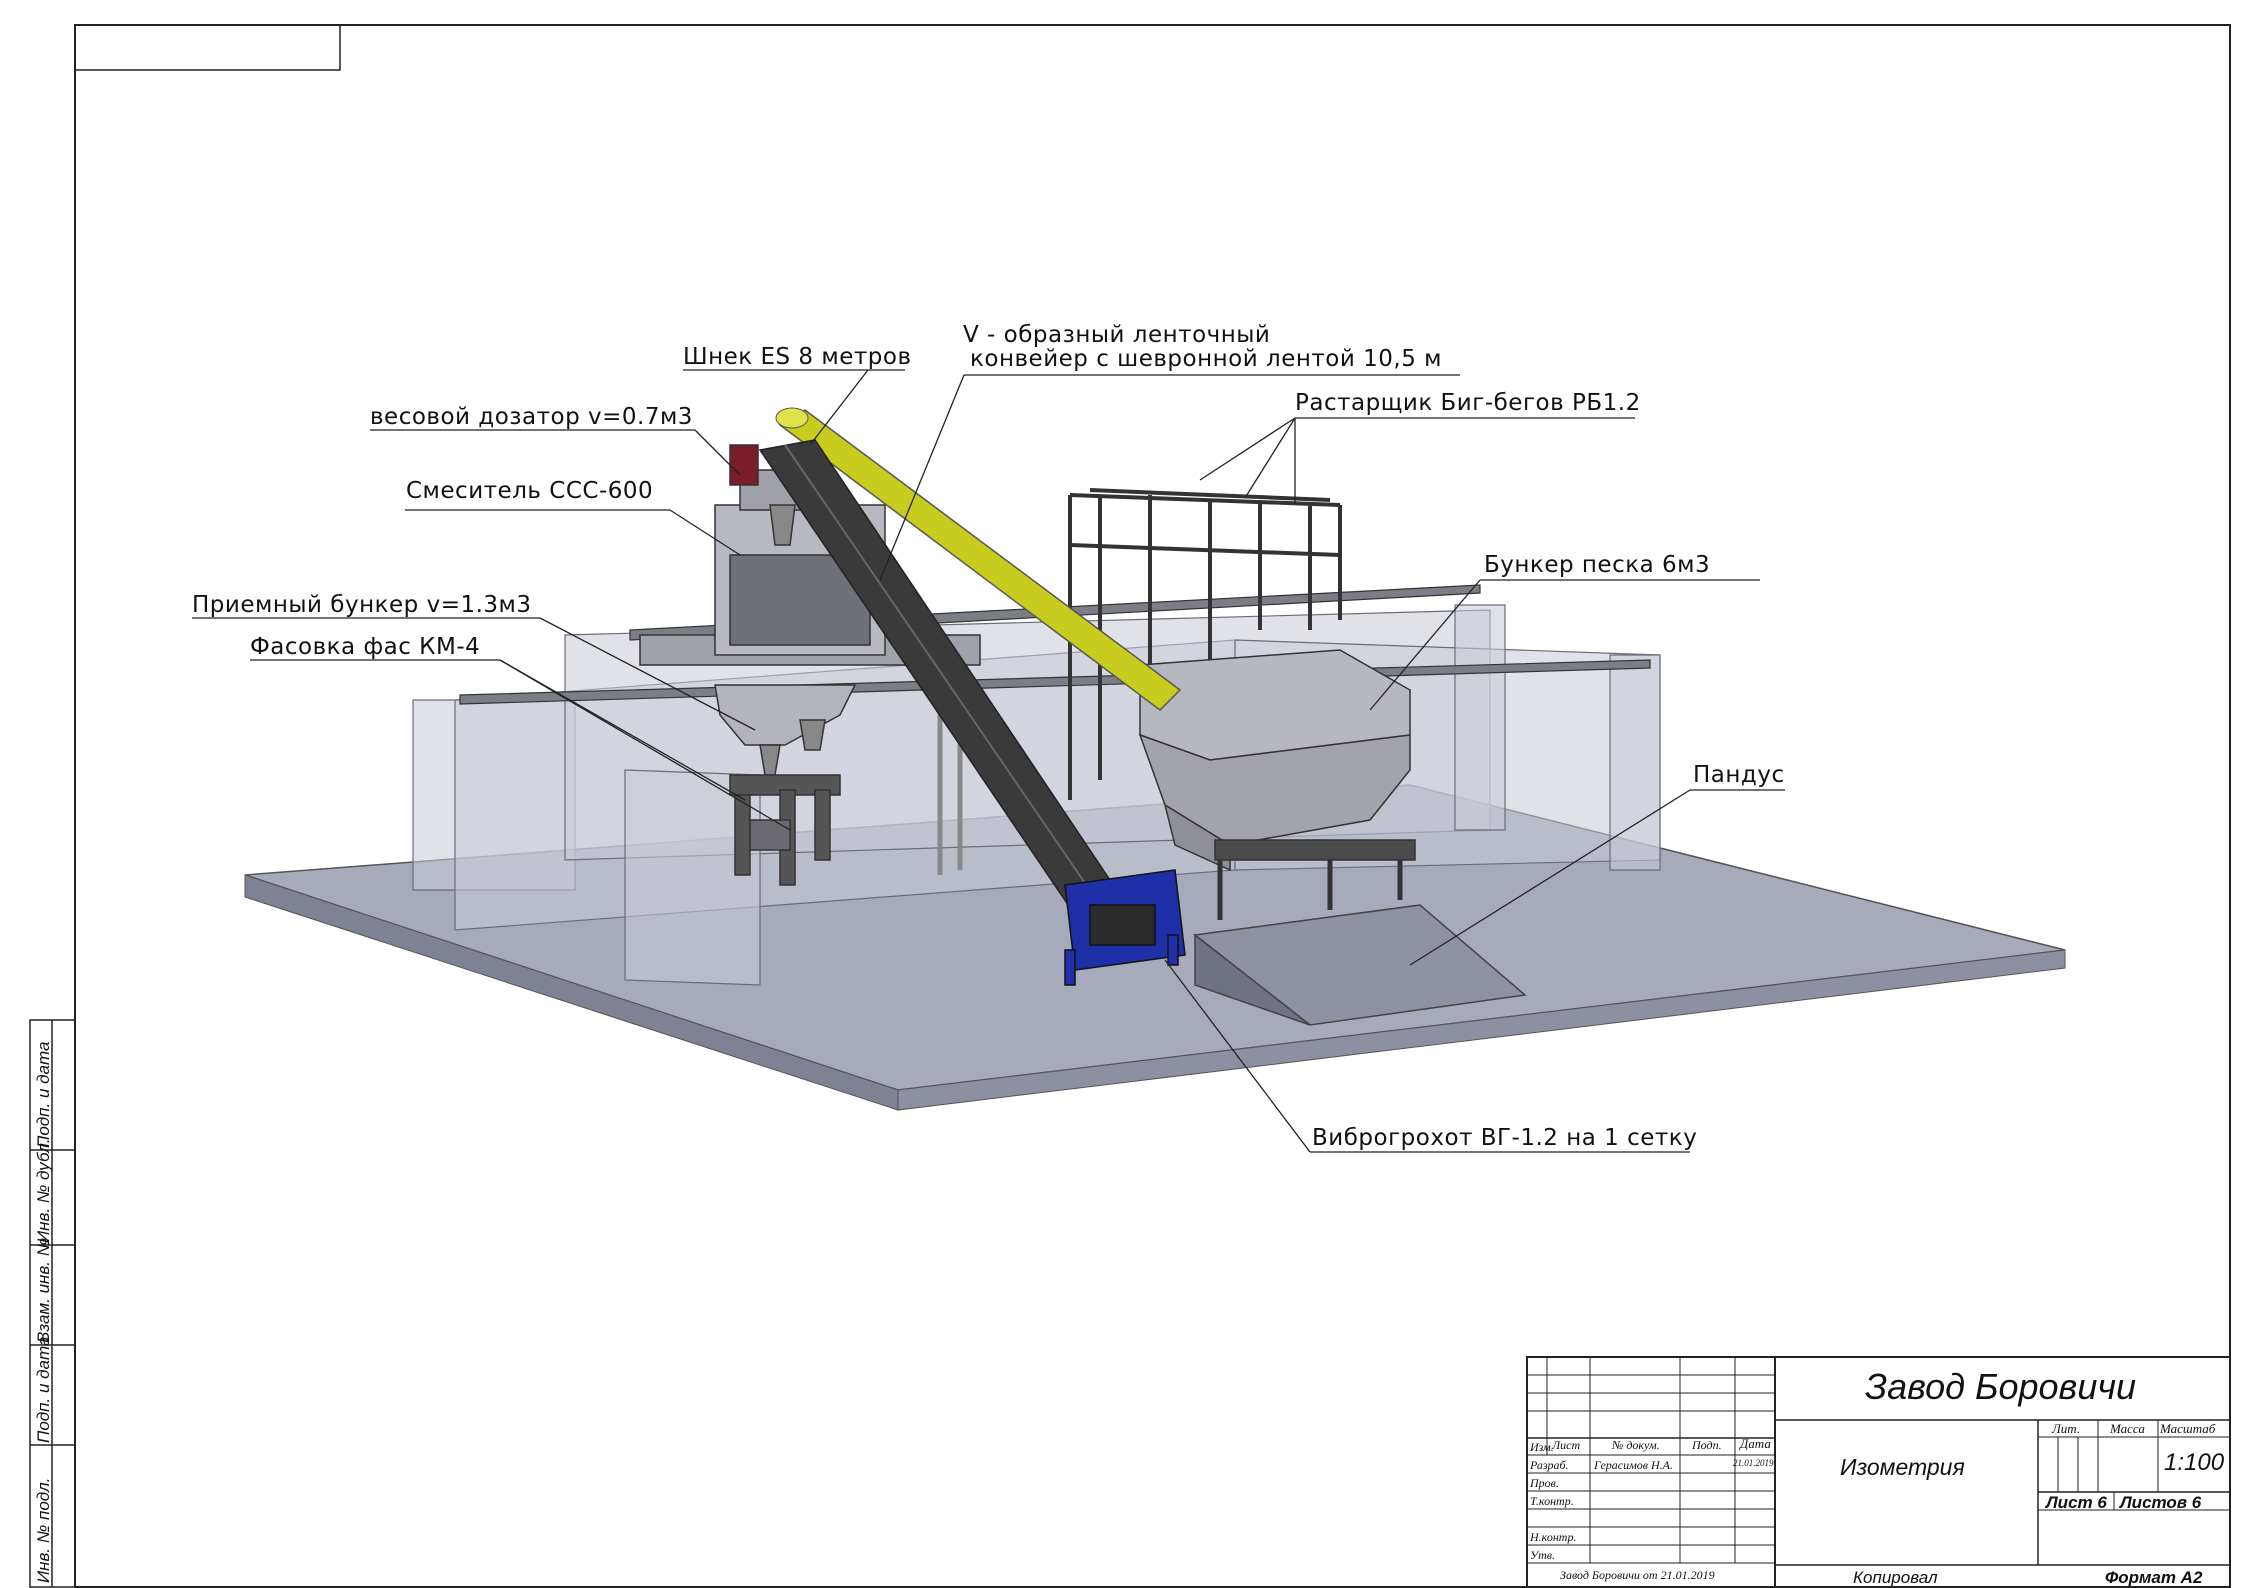 Image resolution: width=2246 pixels, height=1588 pixels. What do you see at coordinates (530, 491) in the screenshot?
I see `label-mixer: Смеситель ССС-600` at bounding box center [530, 491].